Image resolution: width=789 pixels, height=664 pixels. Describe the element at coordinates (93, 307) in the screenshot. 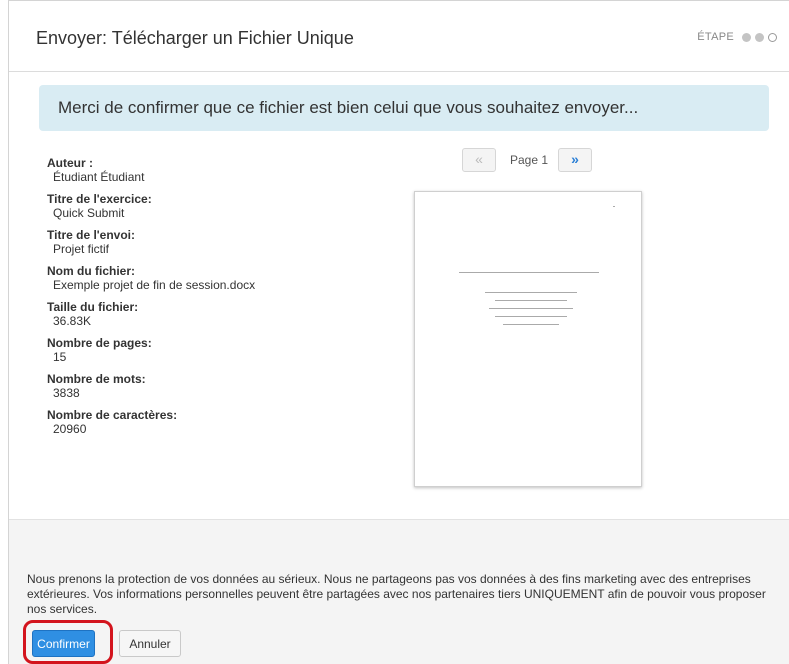

I see `meta-label: Taille du fichier:` at that location.